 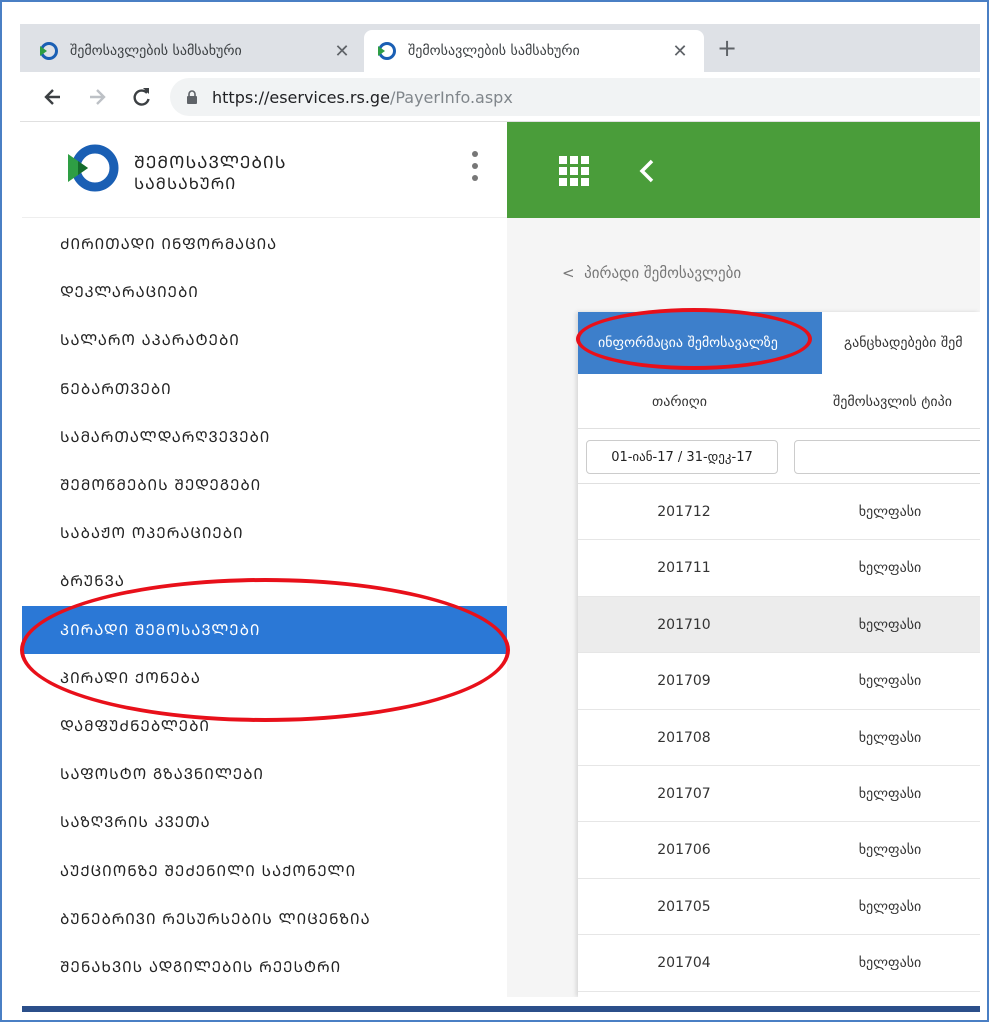 What do you see at coordinates (185, 183) in the screenshot?
I see `brand-name-line2: ᲡᲐᲛᲡᲐᲮᲣᲠᲘ` at bounding box center [185, 183].